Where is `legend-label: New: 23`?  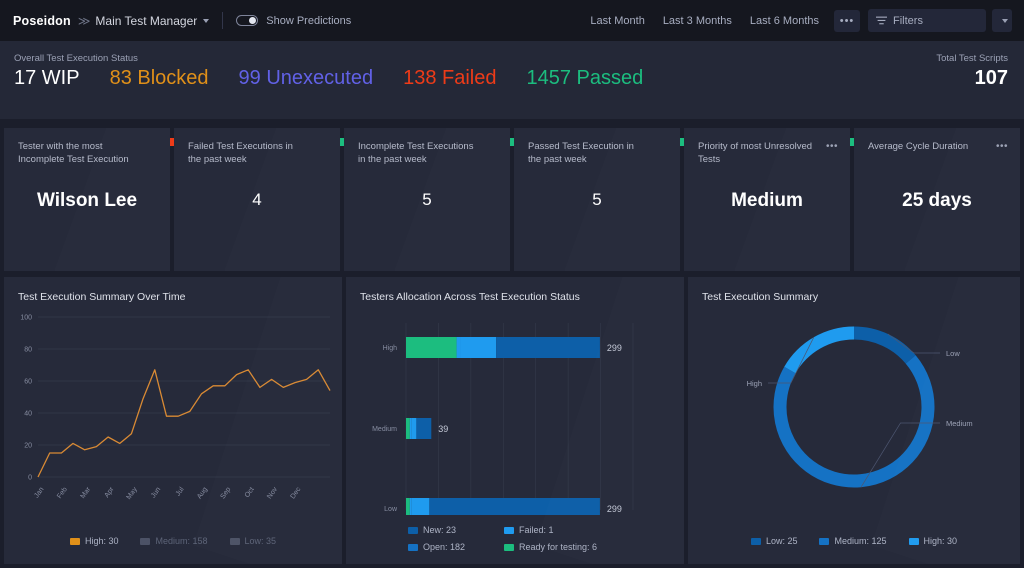
legend-label: New: 23 is located at coordinates (440, 530).